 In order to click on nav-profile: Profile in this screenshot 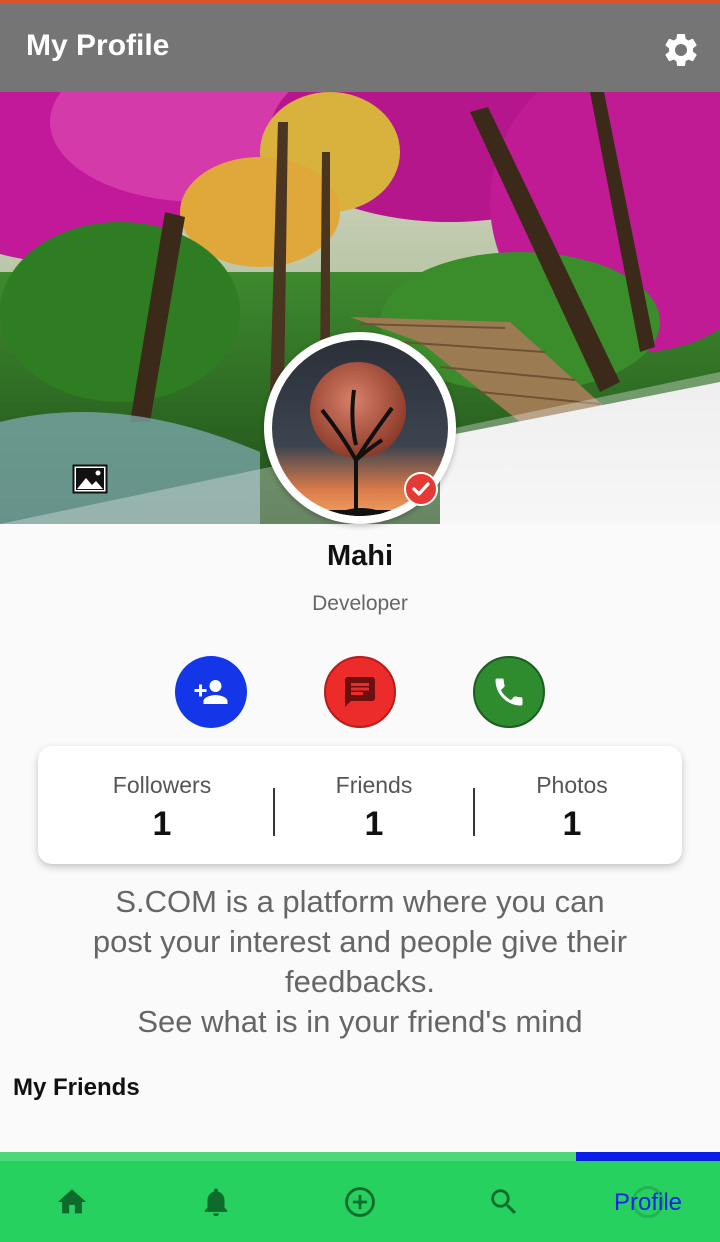, I will do `click(648, 1201)`.